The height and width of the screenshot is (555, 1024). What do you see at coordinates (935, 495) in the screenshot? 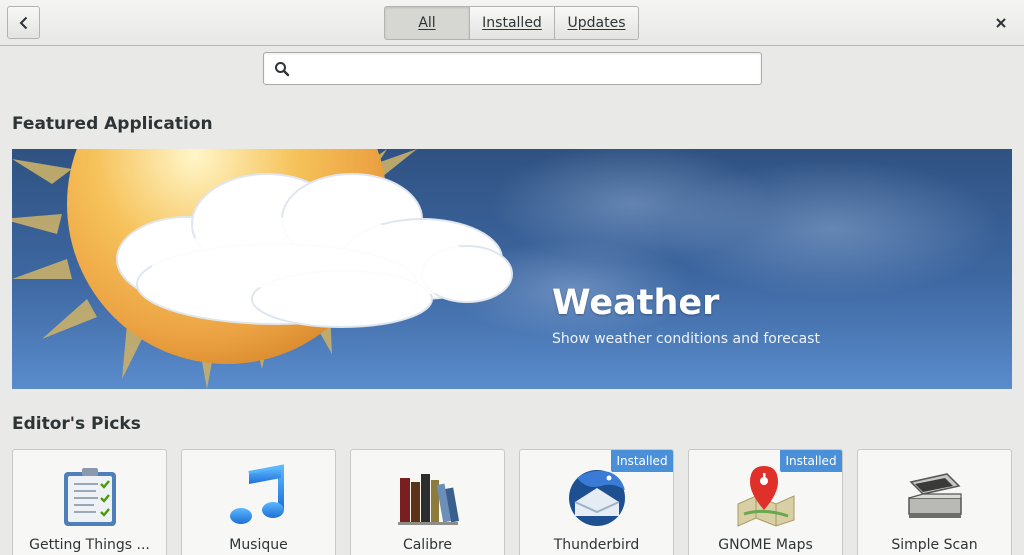
I see `scanner-icon` at bounding box center [935, 495].